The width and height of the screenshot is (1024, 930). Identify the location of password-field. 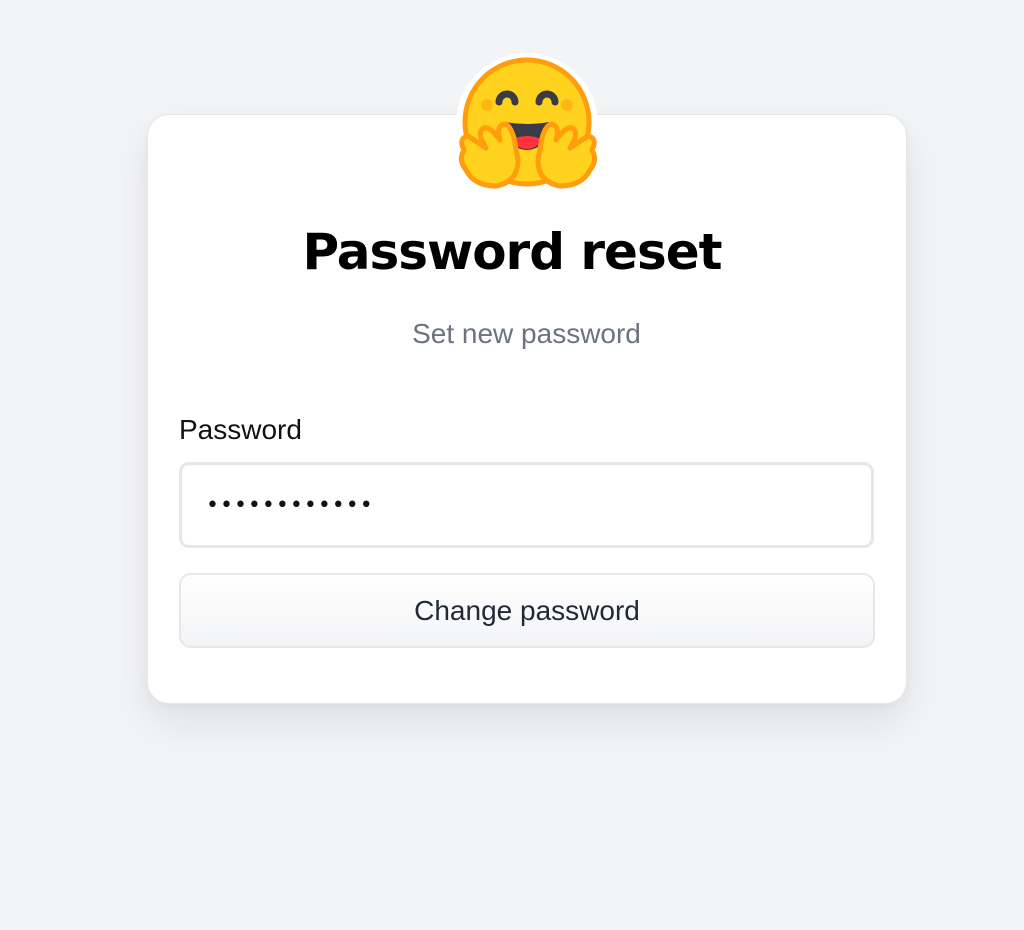
(526, 505).